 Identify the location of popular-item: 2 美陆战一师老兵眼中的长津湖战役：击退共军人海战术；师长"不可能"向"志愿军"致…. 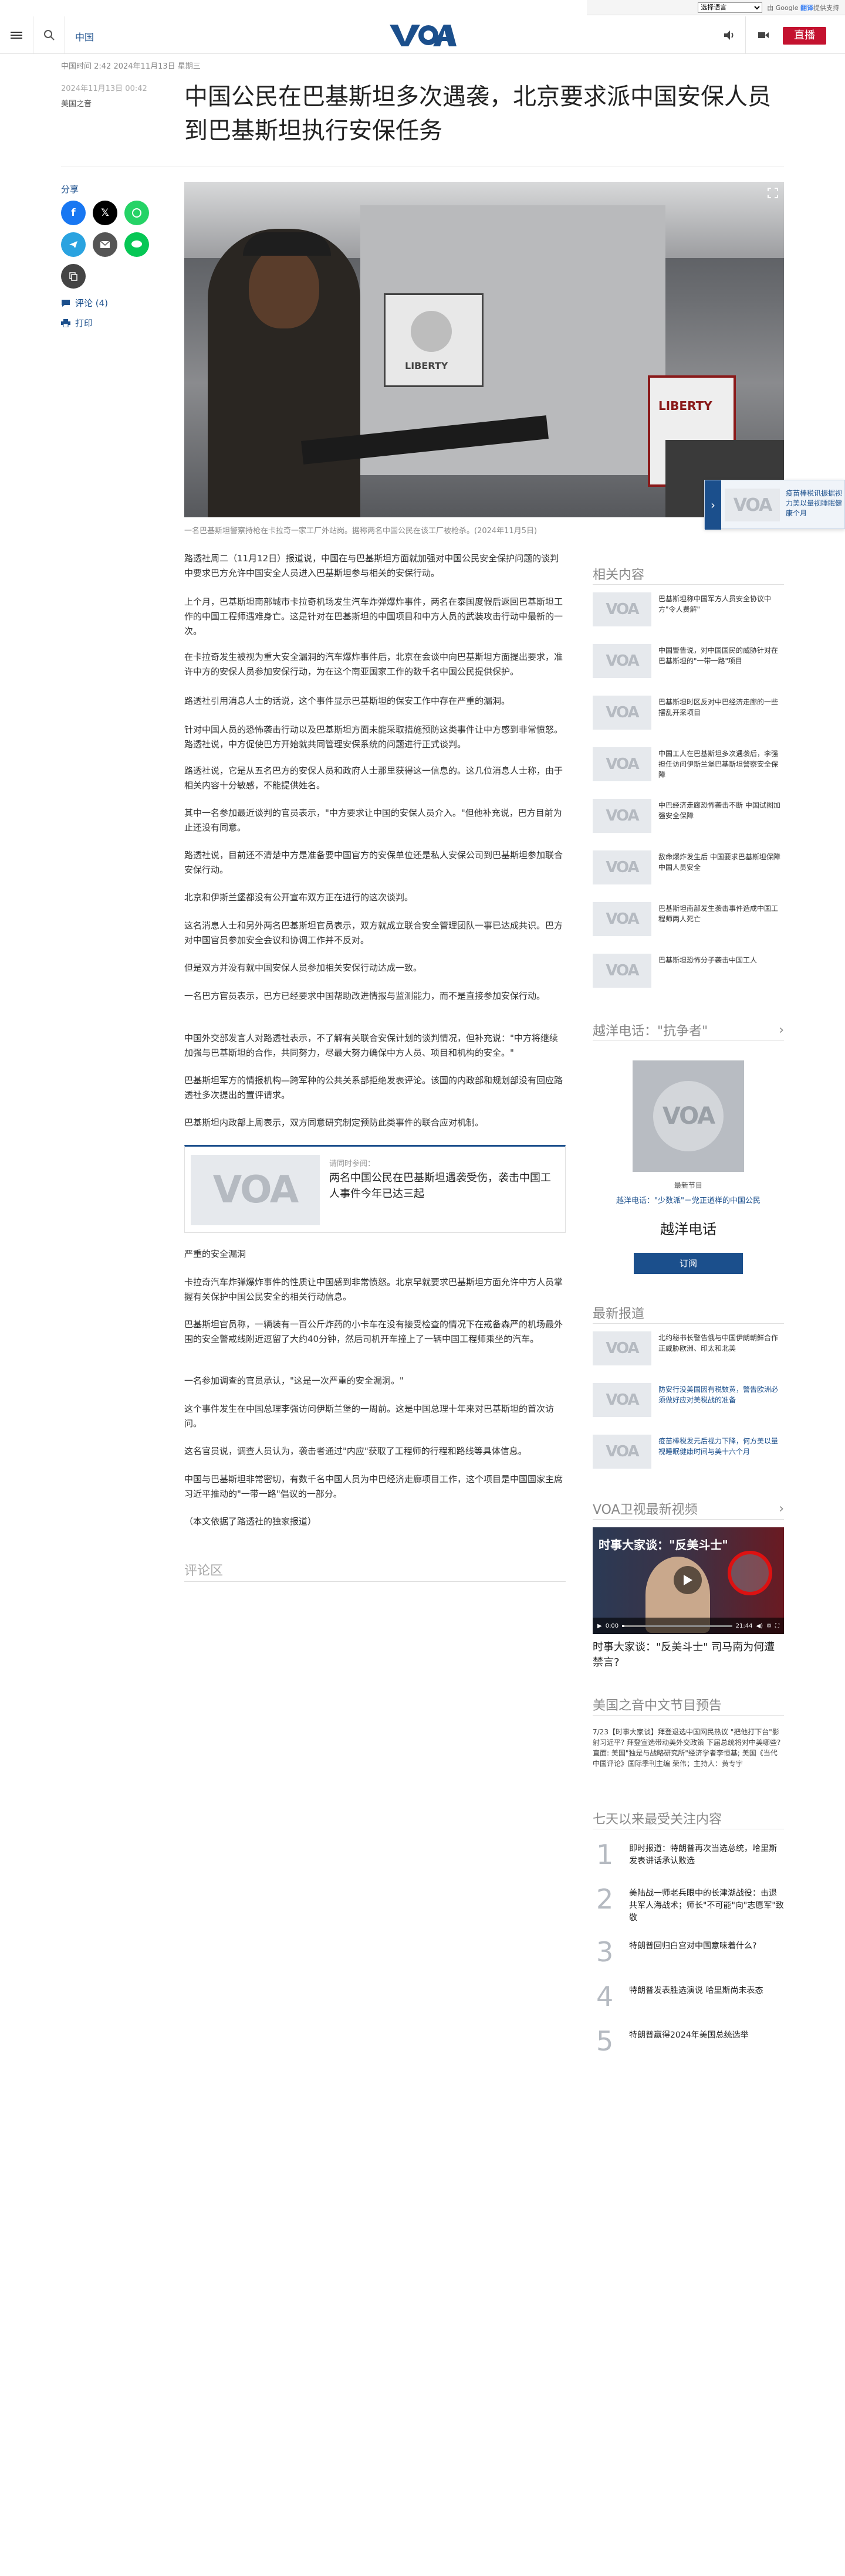
(688, 1903).